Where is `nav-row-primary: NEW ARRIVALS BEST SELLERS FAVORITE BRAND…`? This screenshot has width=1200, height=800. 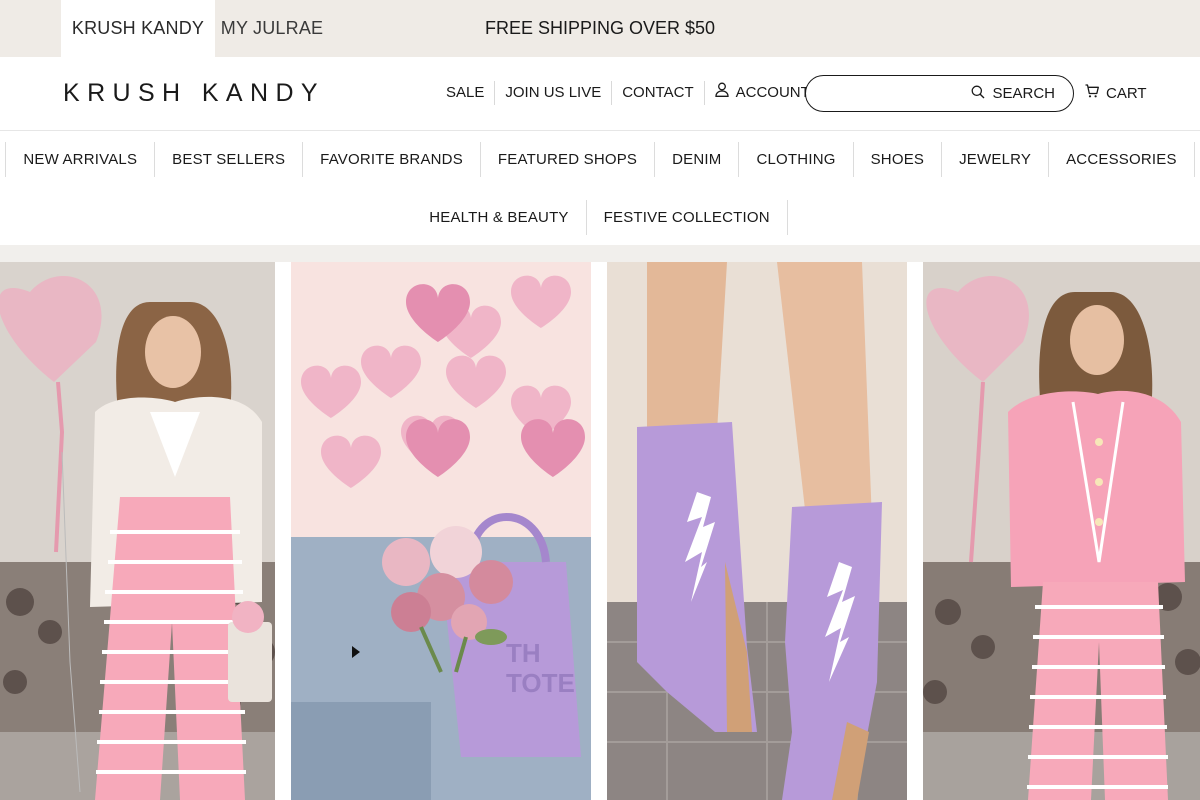
nav-row-primary: NEW ARRIVALS BEST SELLERS FAVORITE BRAND… is located at coordinates (600, 159).